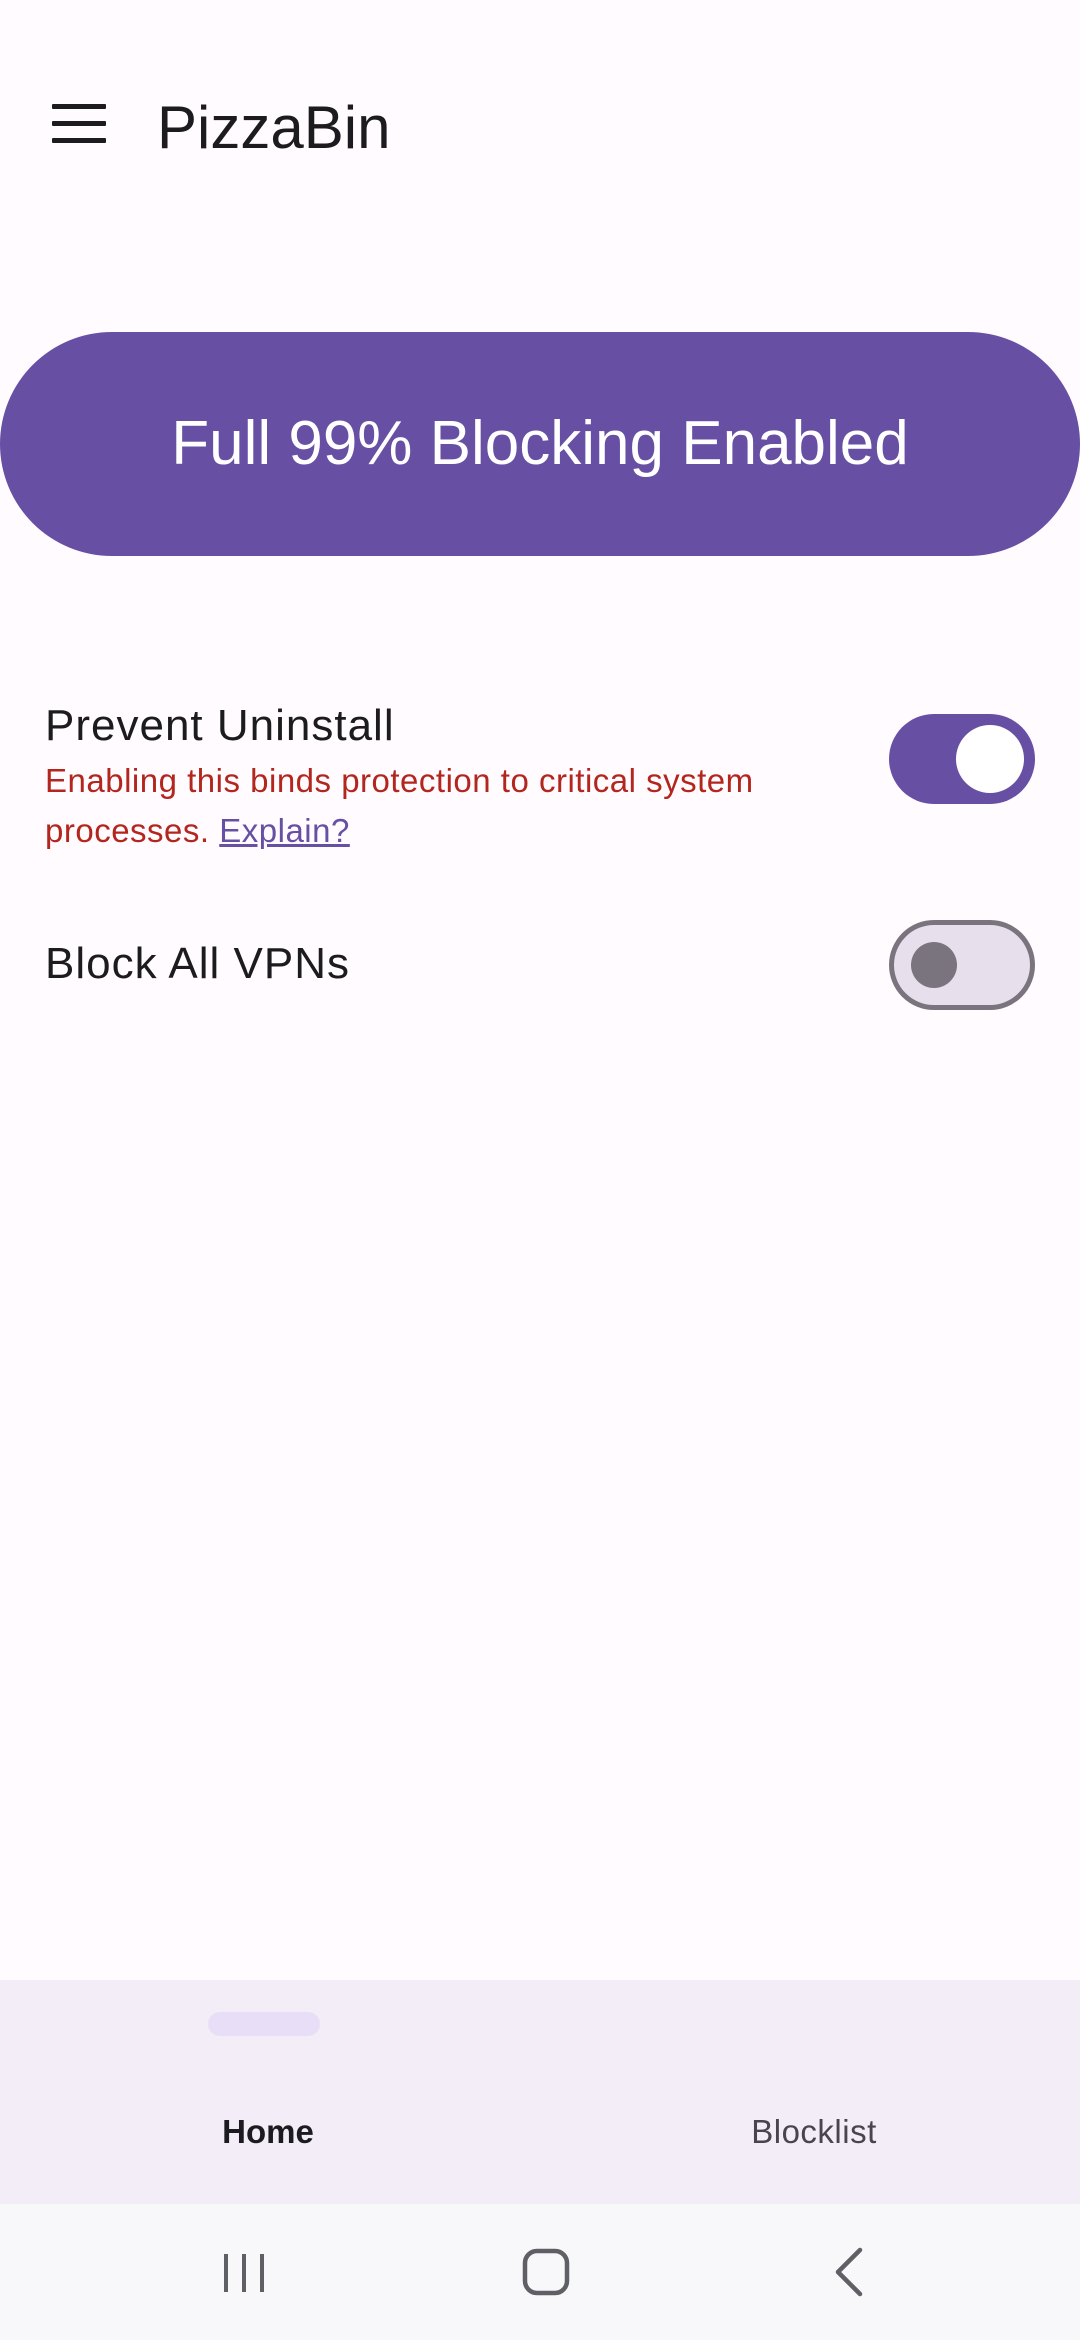 The height and width of the screenshot is (2340, 1080). What do you see at coordinates (264, 2024) in the screenshot?
I see `active-indicator` at bounding box center [264, 2024].